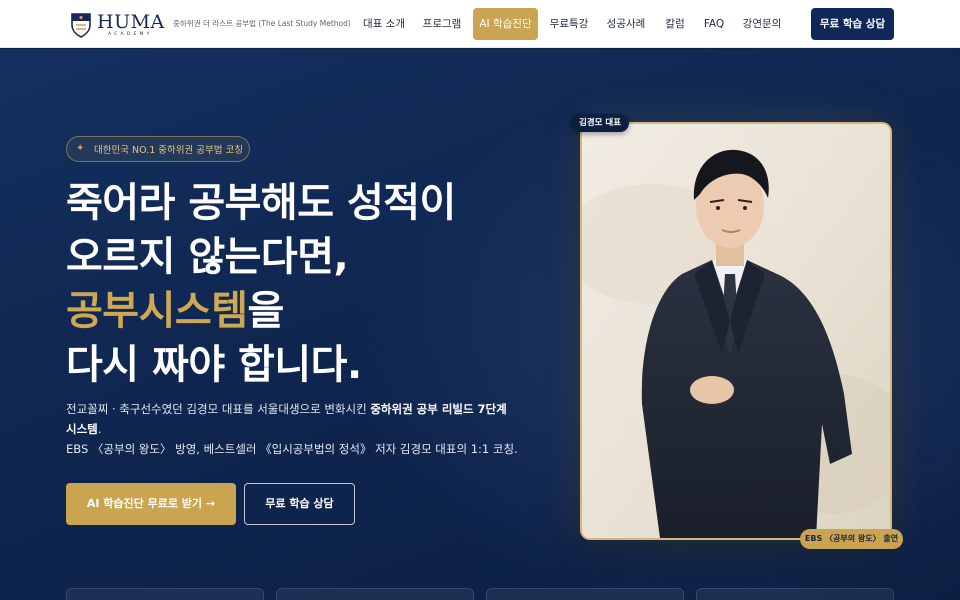  Describe the element at coordinates (218, 409) in the screenshot. I see `description-line-1-text: 전교꼴찌 · 축구선수였던 김경모 대표를 서울대생으로 변화시킨` at that location.